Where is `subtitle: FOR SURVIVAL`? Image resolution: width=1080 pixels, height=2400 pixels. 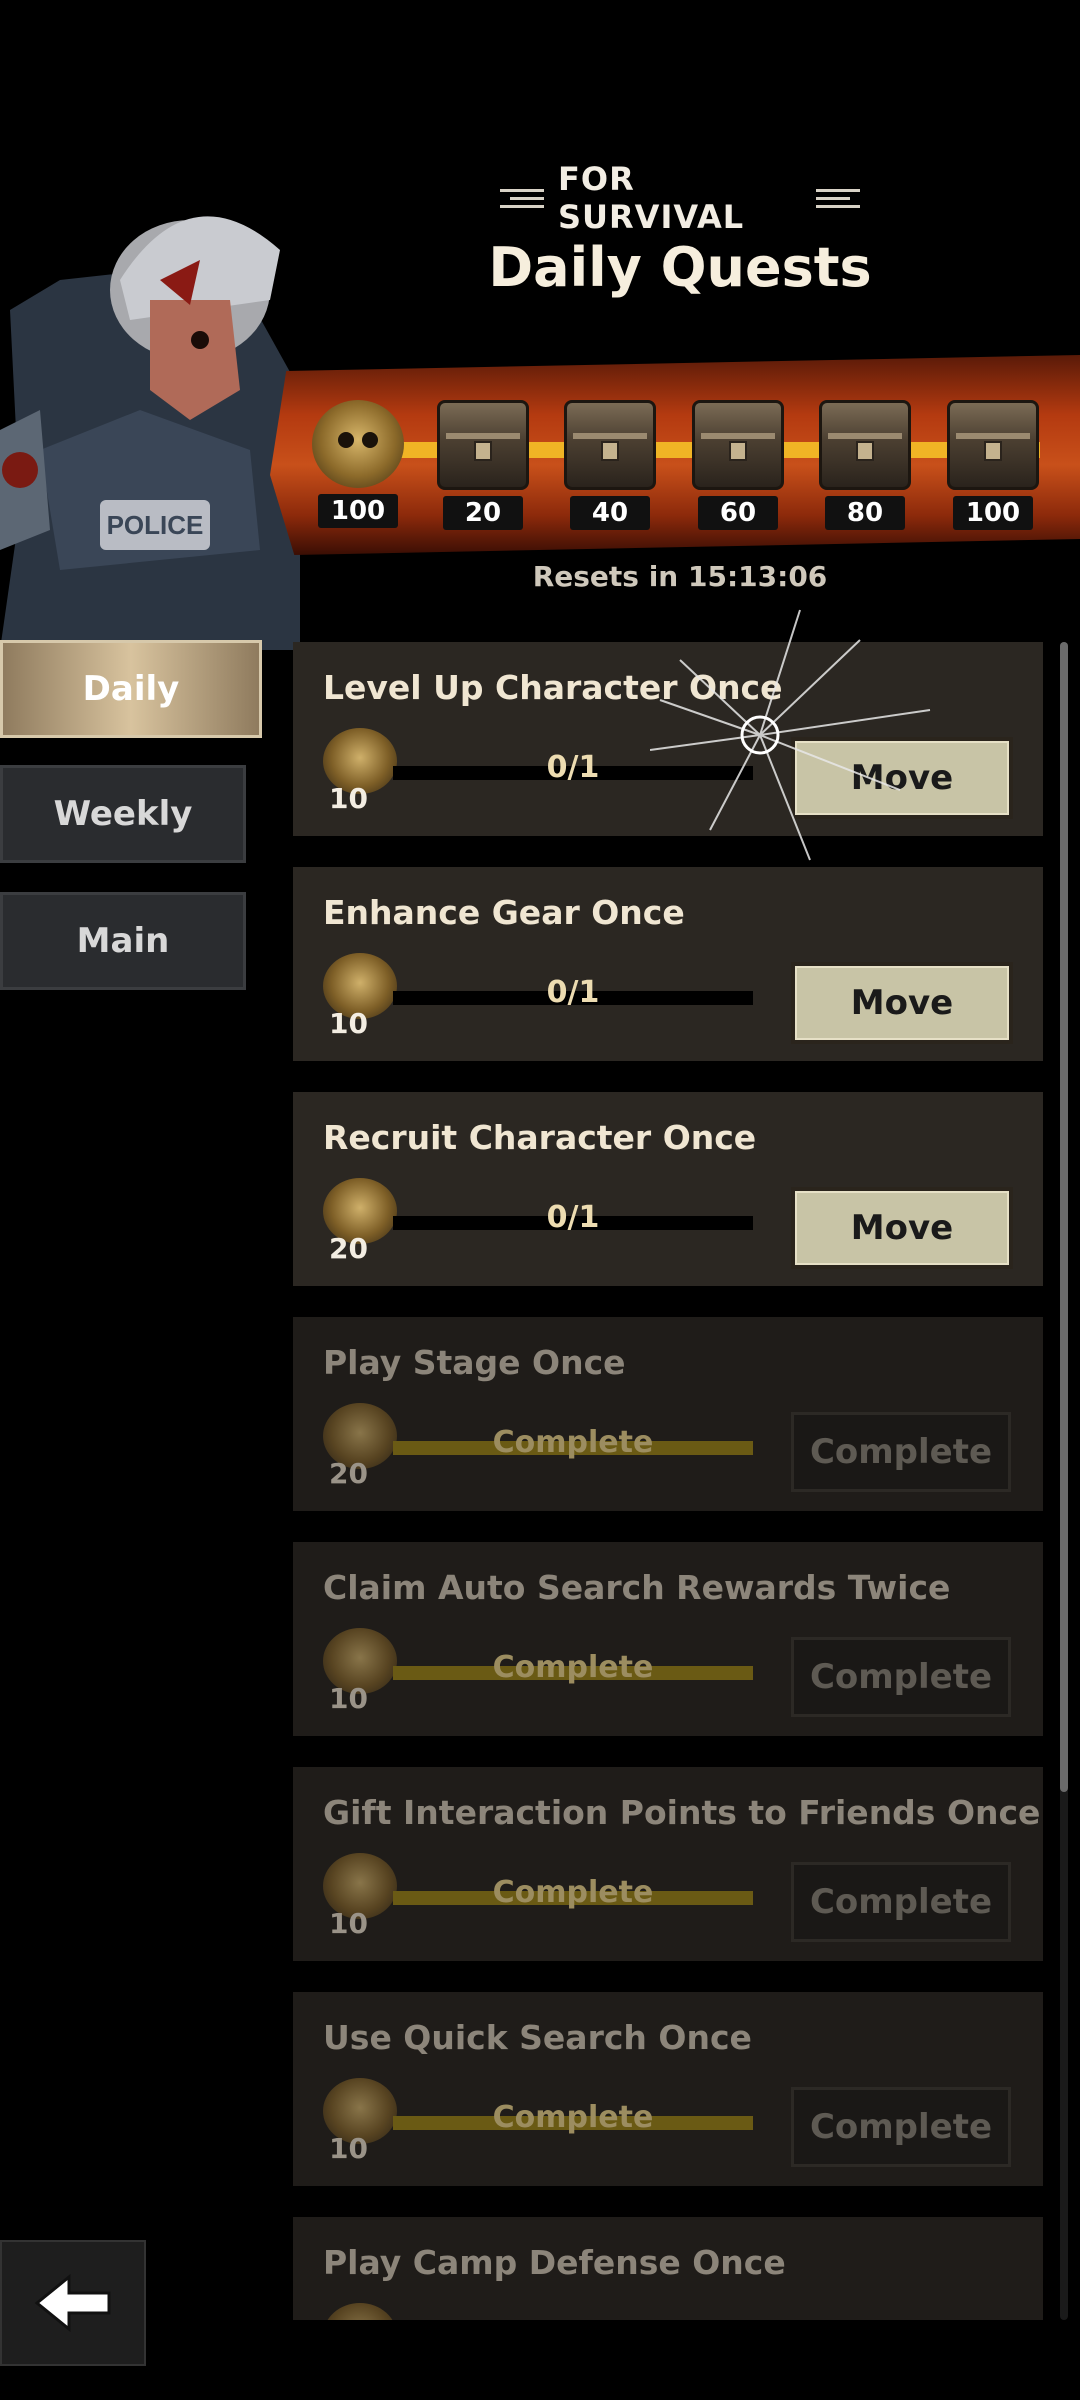 subtitle: FOR SURVIVAL is located at coordinates (680, 198).